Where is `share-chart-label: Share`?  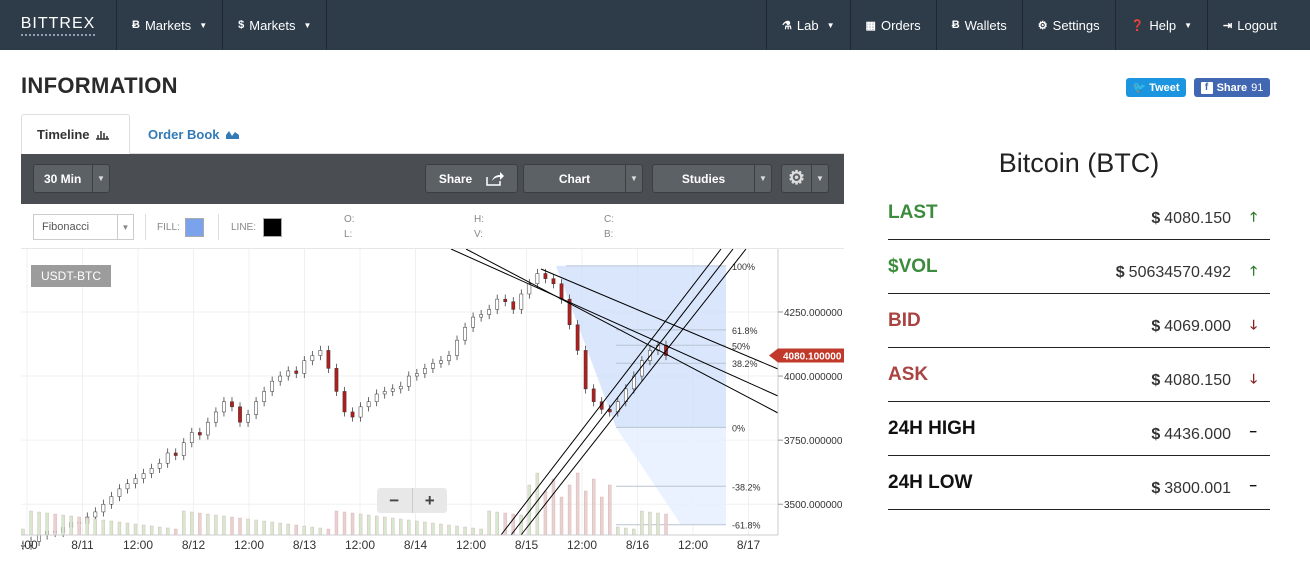
share-chart-label: Share is located at coordinates (455, 178).